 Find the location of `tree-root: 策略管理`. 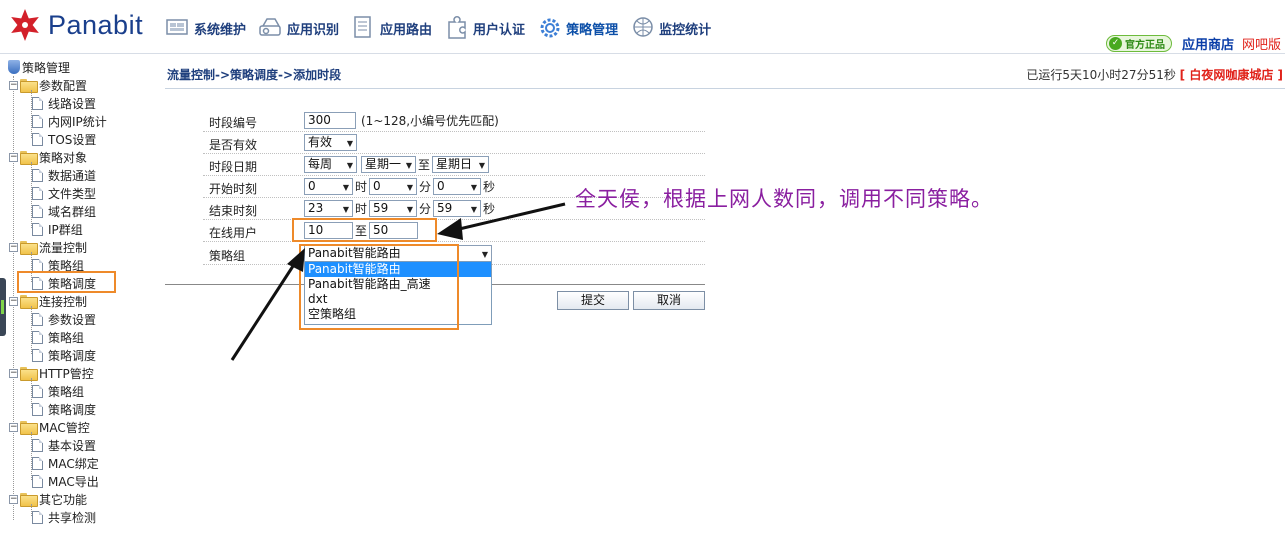

tree-root: 策略管理 is located at coordinates (39, 67).